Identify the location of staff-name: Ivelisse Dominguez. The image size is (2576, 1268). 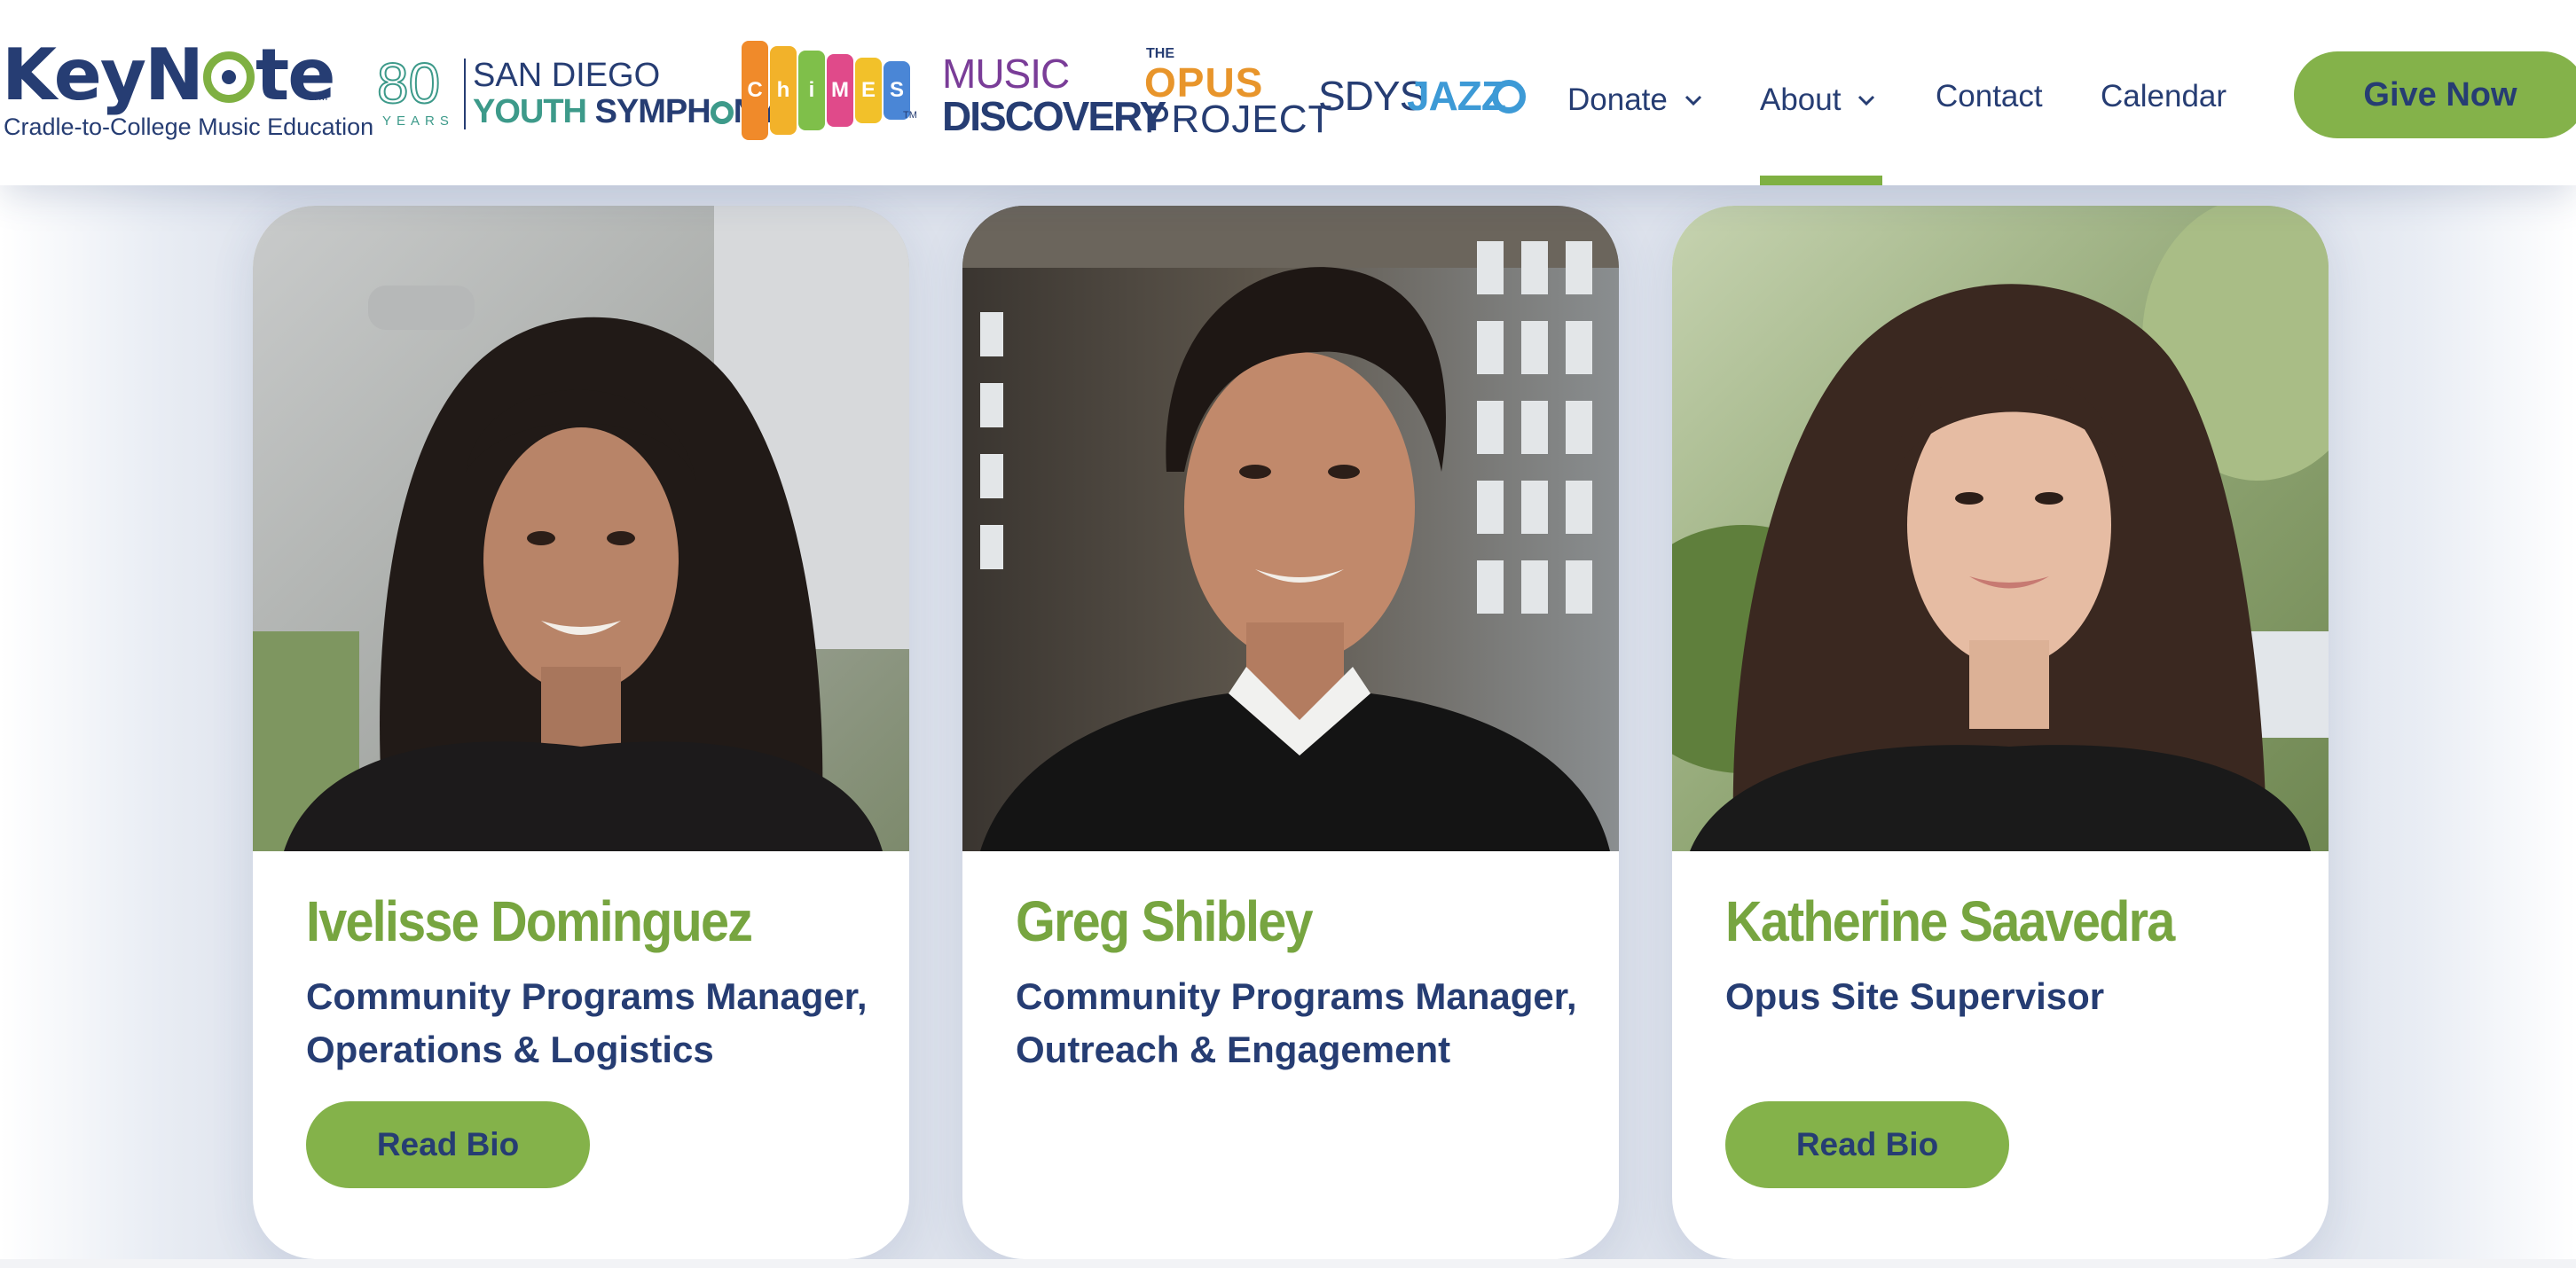
(529, 921).